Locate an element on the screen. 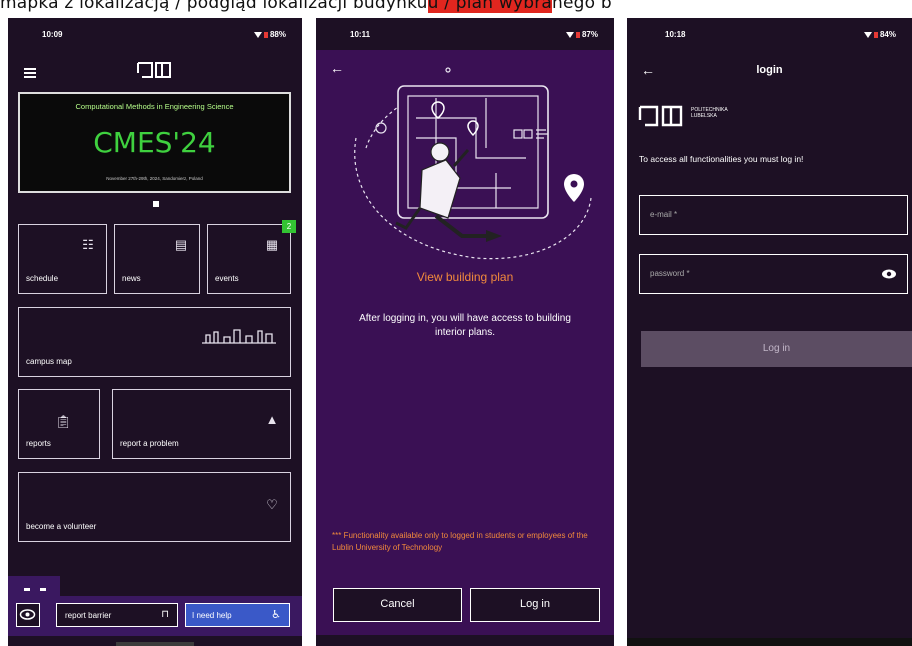 This screenshot has width=912, height=646. accessibility-bar is located at coordinates (34, 586).